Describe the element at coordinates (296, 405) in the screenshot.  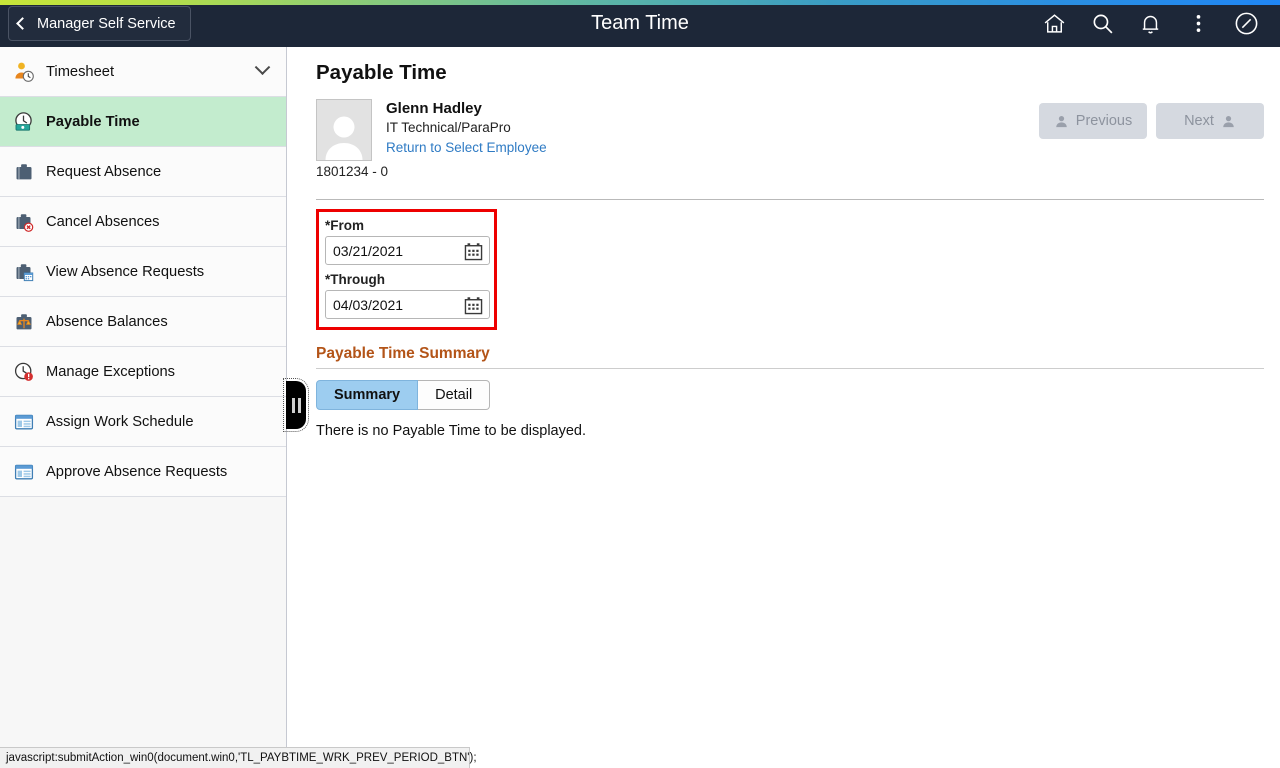
I see `sidebar-collapse-handle` at that location.